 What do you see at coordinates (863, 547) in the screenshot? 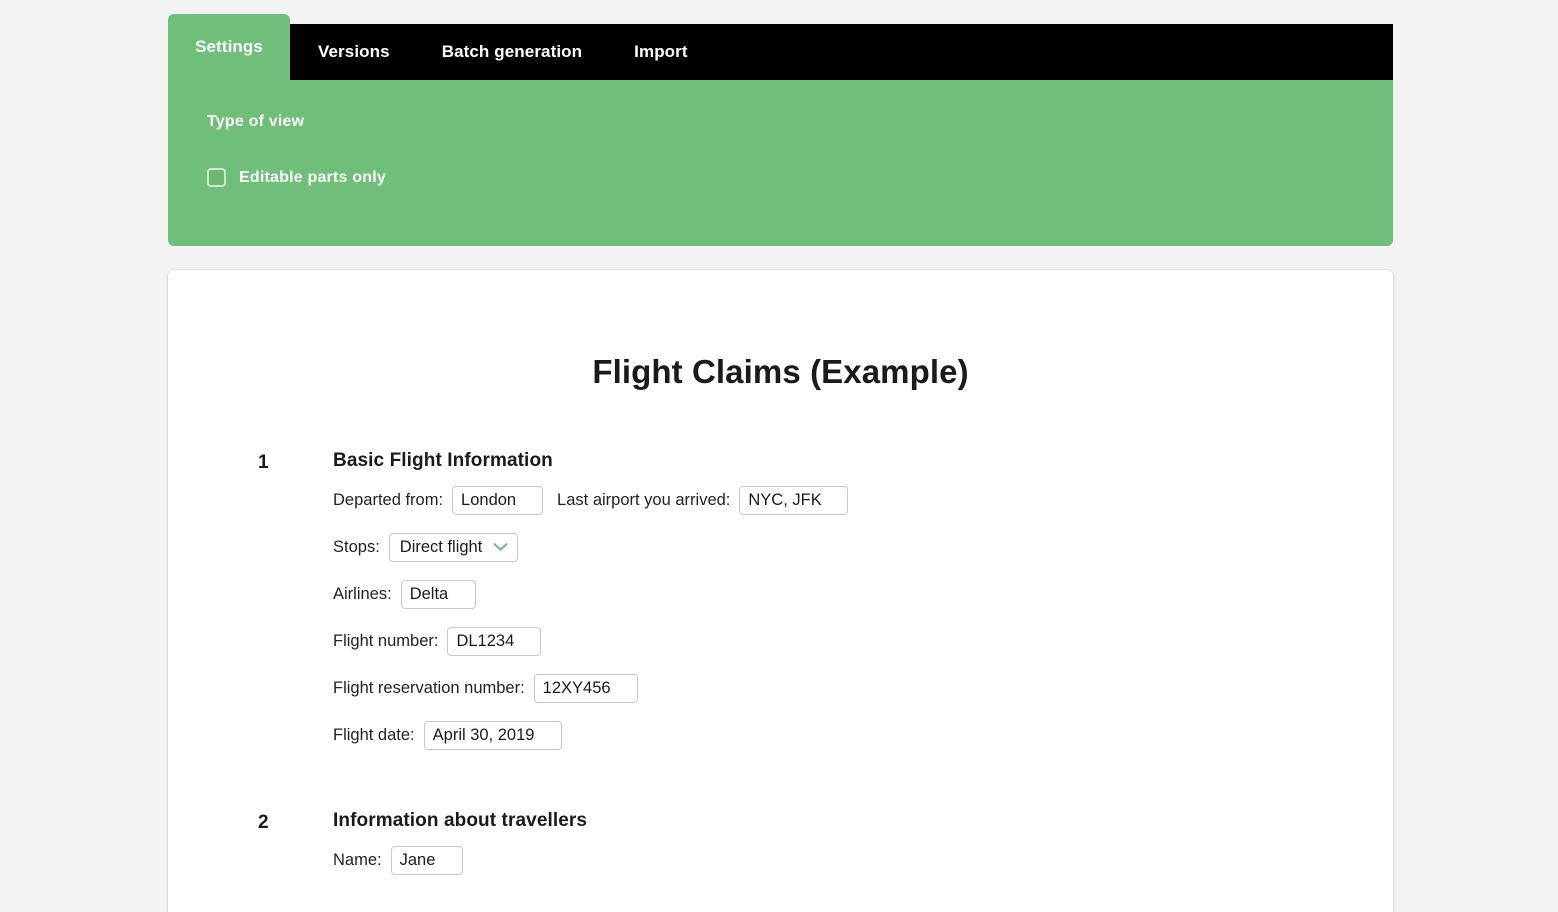
I see `field-row: Stops: Direct flight` at bounding box center [863, 547].